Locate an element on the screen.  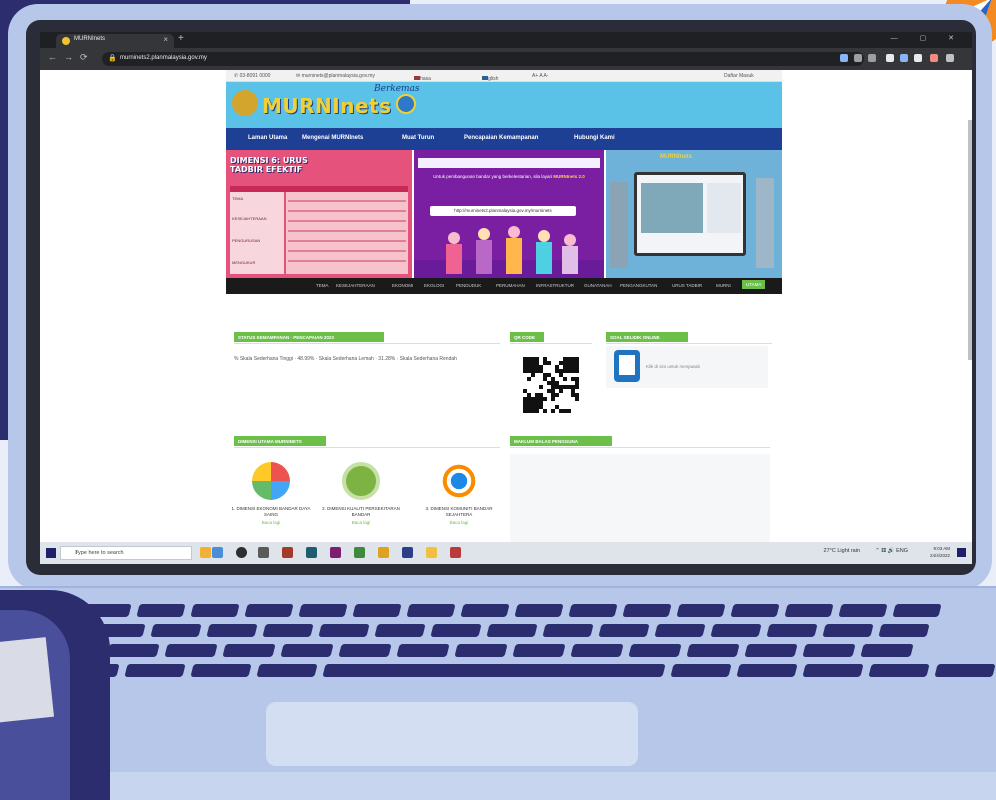
theme-tab: PENGANGKUTAN is located at coordinates (638, 285).